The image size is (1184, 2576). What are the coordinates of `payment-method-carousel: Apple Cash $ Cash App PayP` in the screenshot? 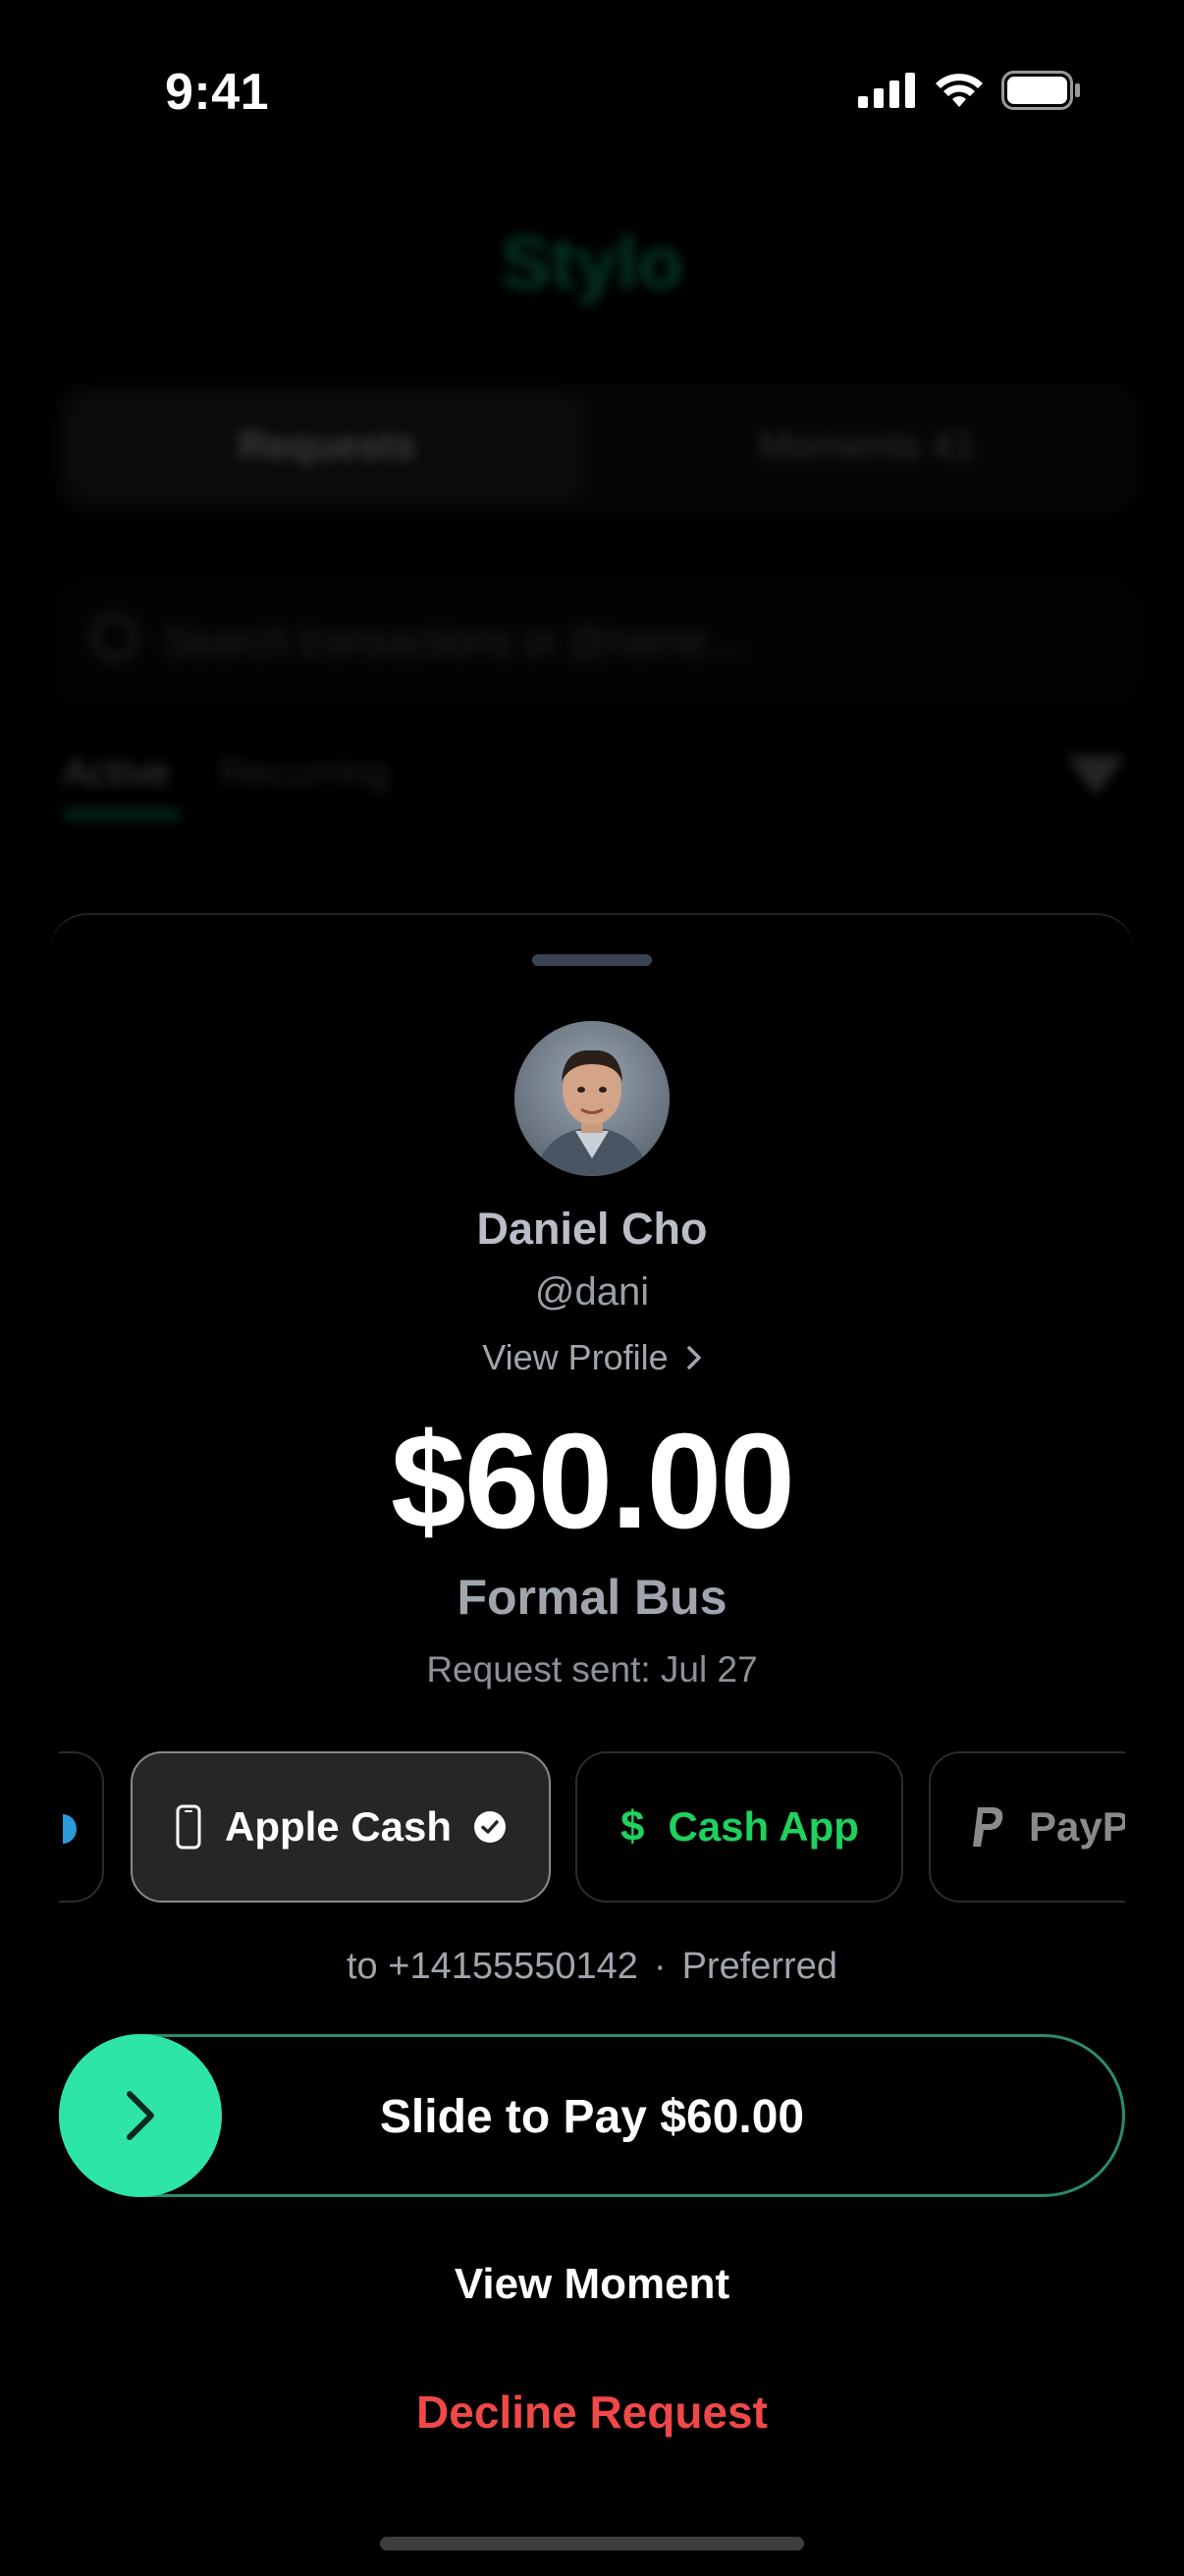 It's located at (592, 1828).